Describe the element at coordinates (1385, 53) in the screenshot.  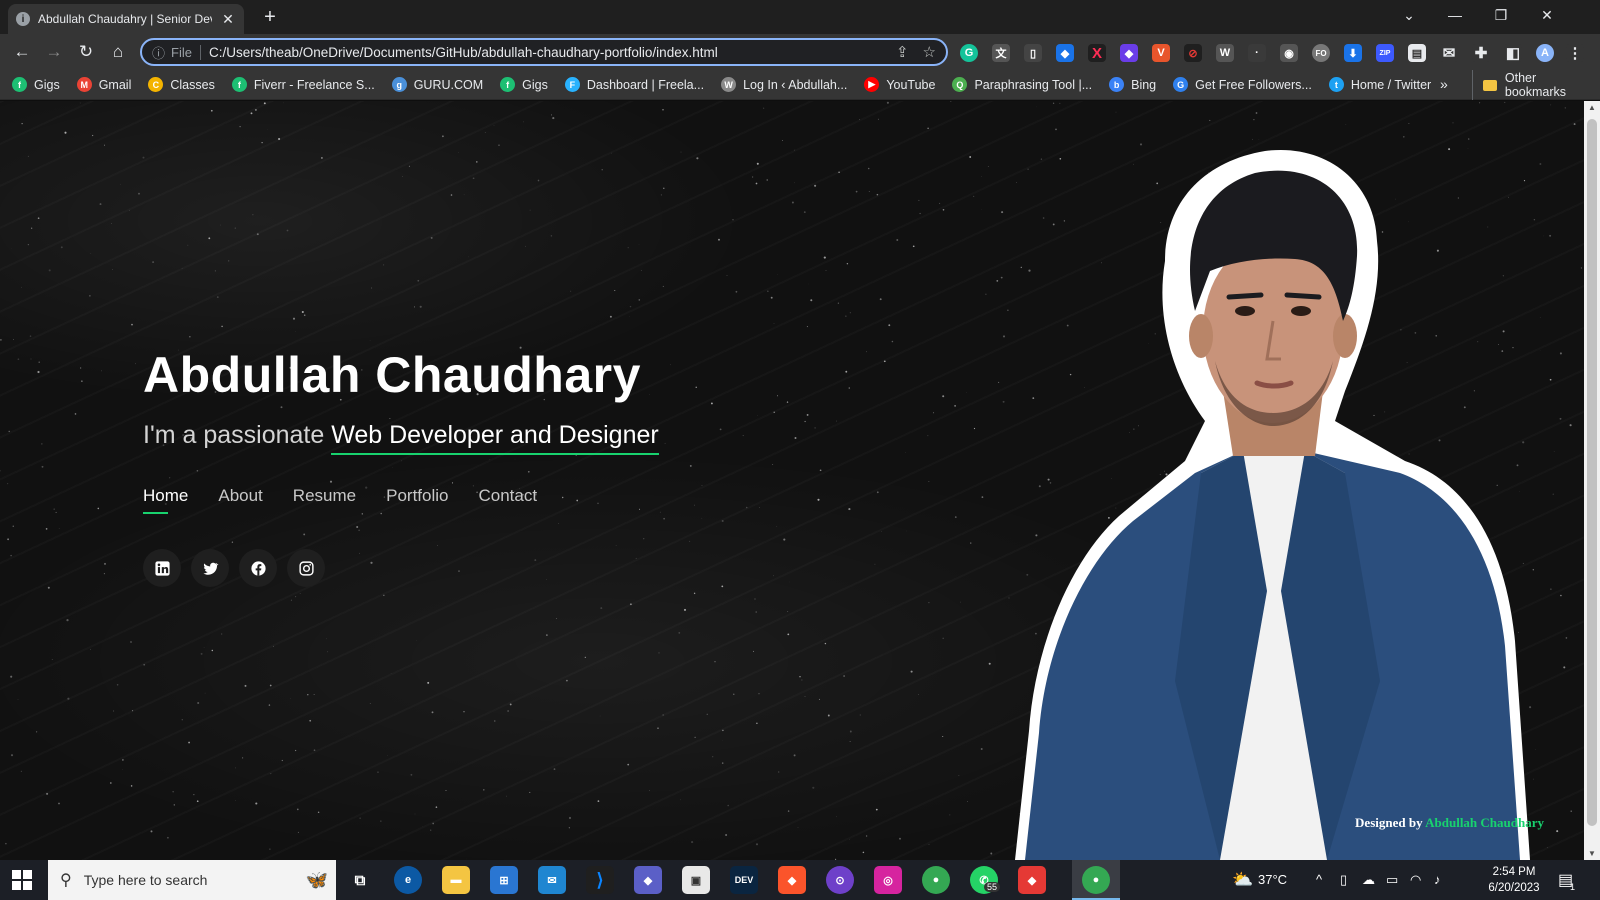
I see `zip-extension-icon: ZIP` at that location.